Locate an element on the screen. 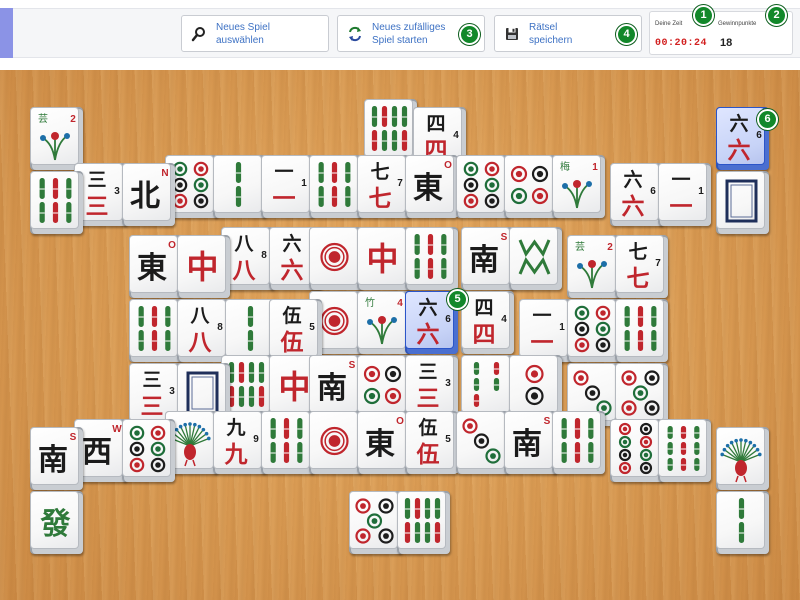  select-new-game-button: Neues Spiel auswählen is located at coordinates (255, 33).